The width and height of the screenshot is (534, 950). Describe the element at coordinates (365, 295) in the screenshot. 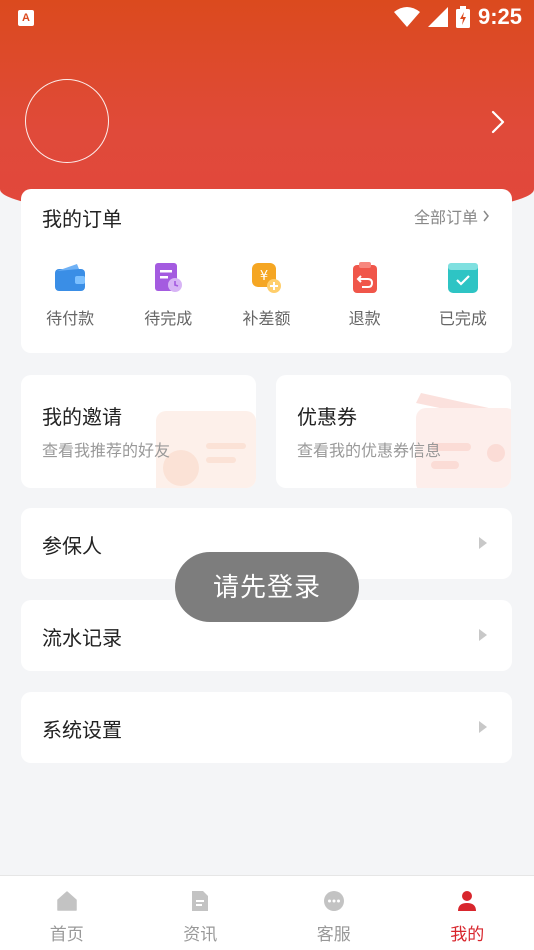

I see `order-status-refund: 退款` at that location.